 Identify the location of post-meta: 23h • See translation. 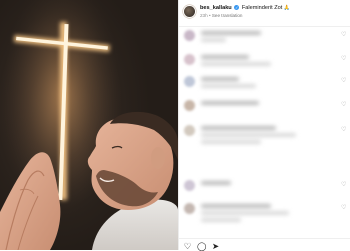
(221, 15).